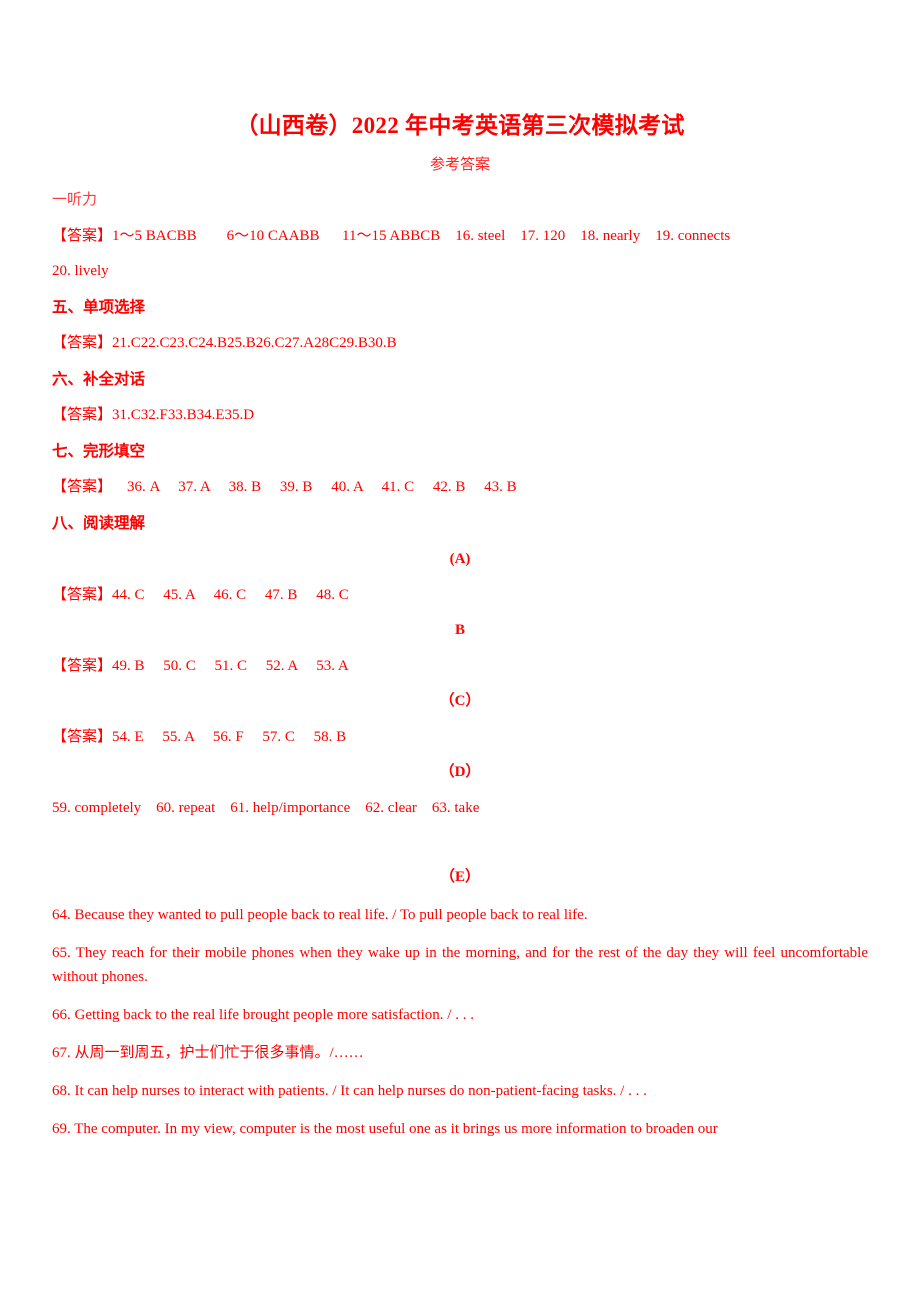 The image size is (920, 1302). What do you see at coordinates (460, 772) in the screenshot?
I see `passage-label-d: （D）` at bounding box center [460, 772].